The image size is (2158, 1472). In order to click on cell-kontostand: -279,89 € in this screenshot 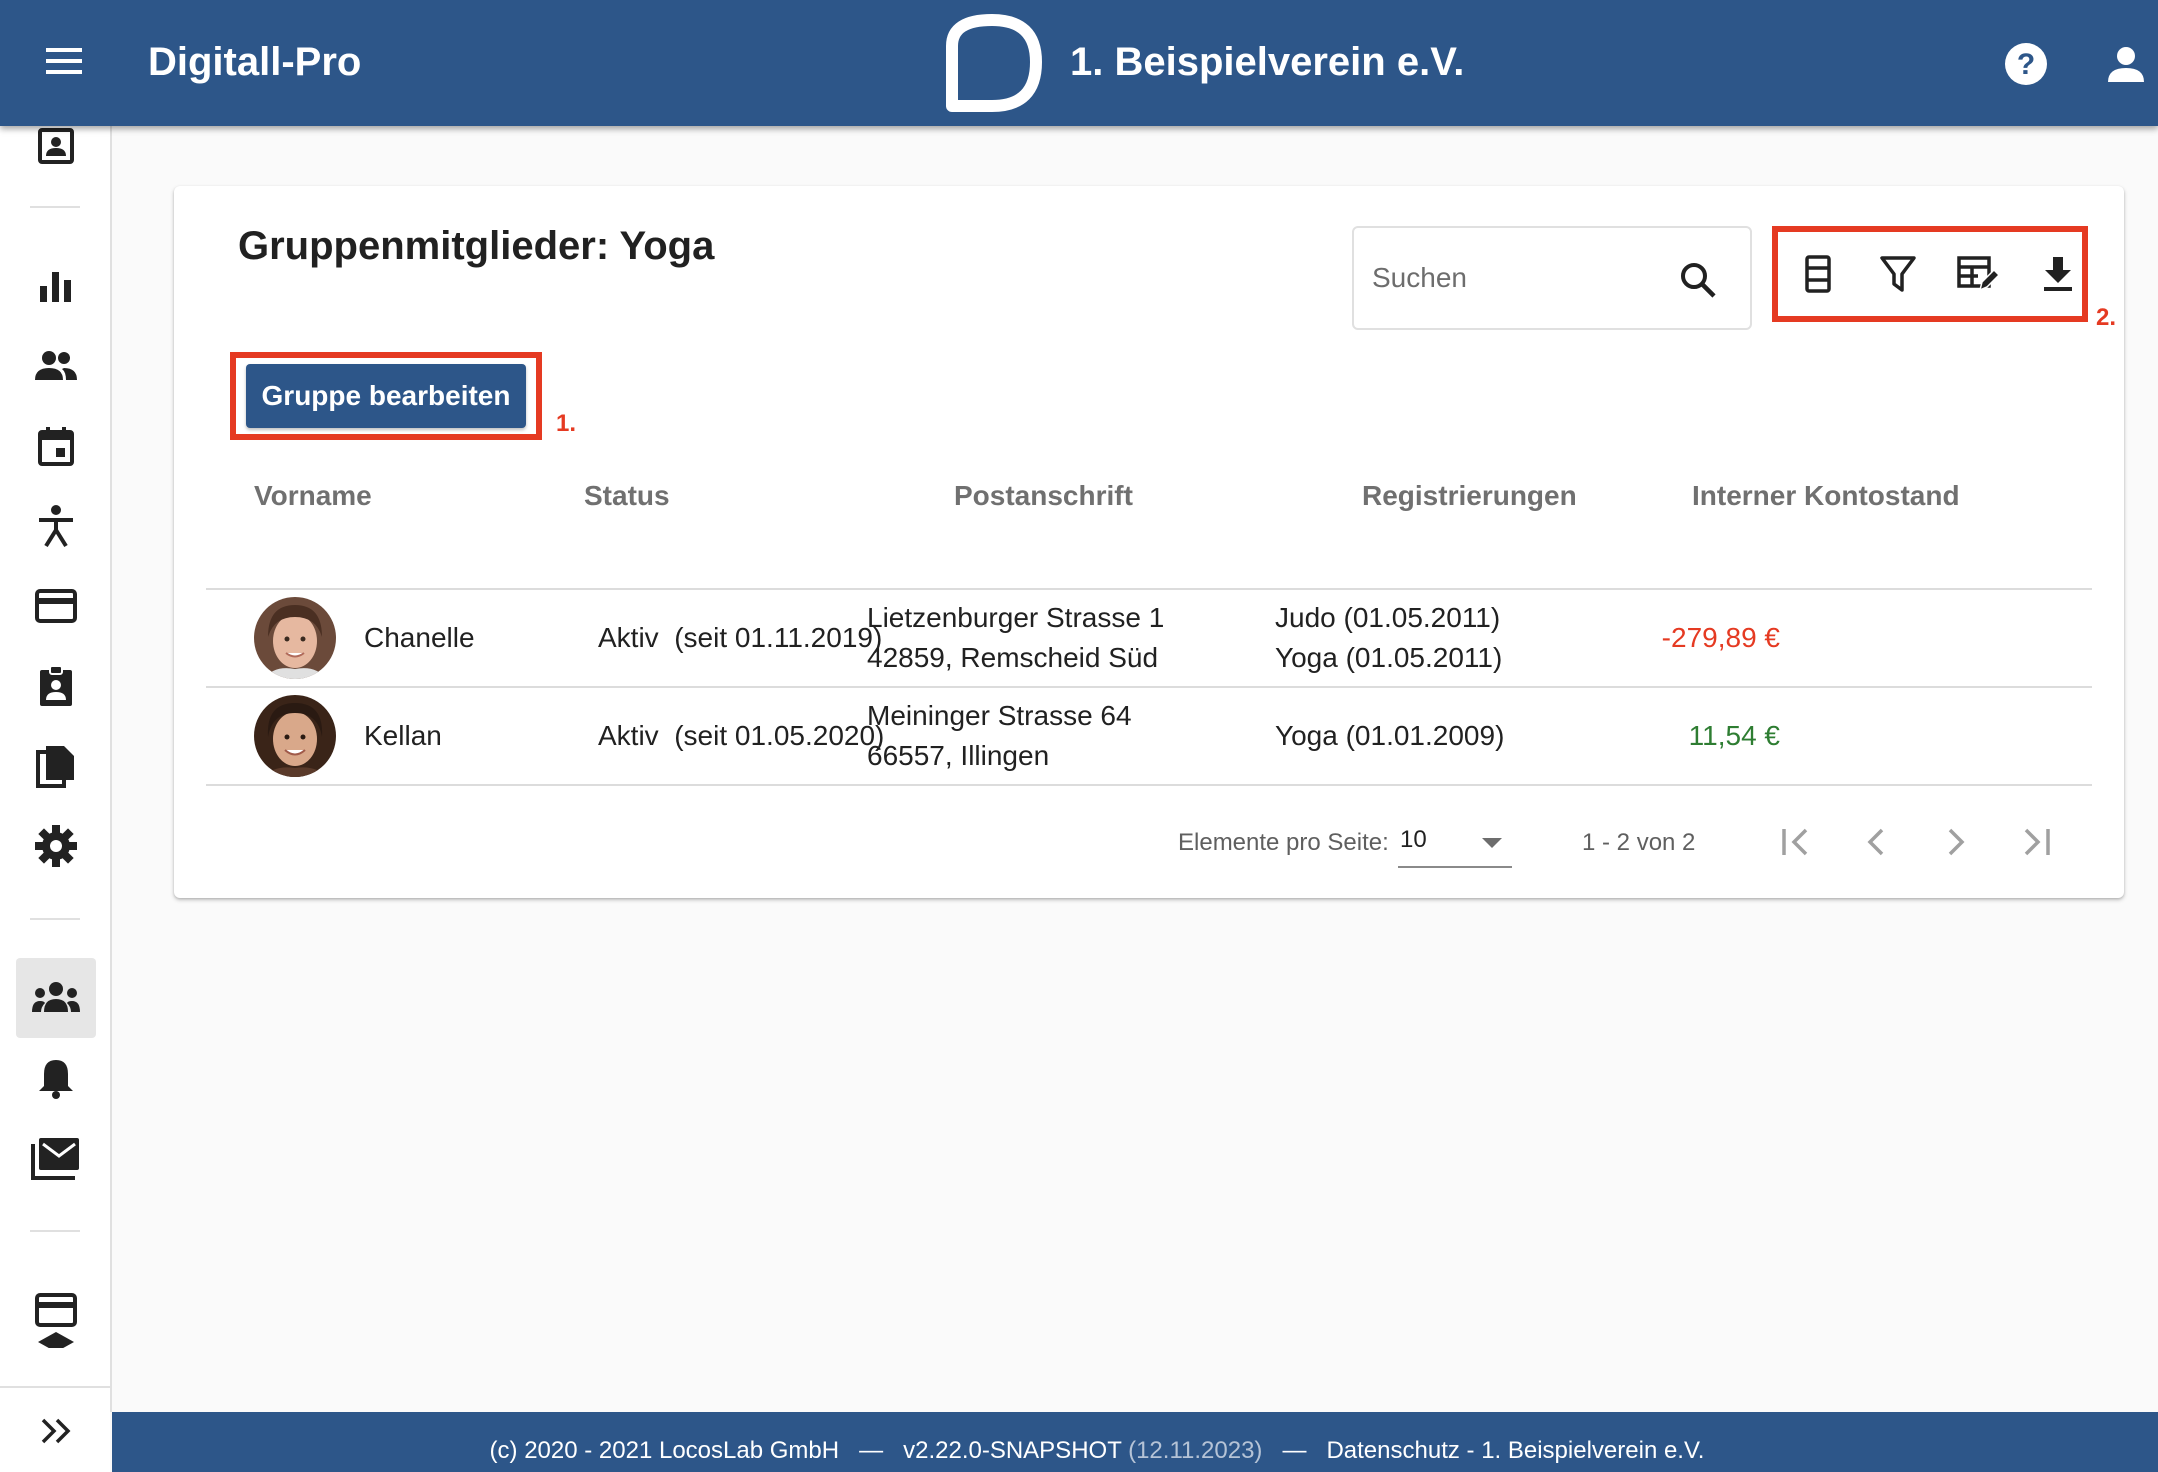, I will do `click(1720, 637)`.